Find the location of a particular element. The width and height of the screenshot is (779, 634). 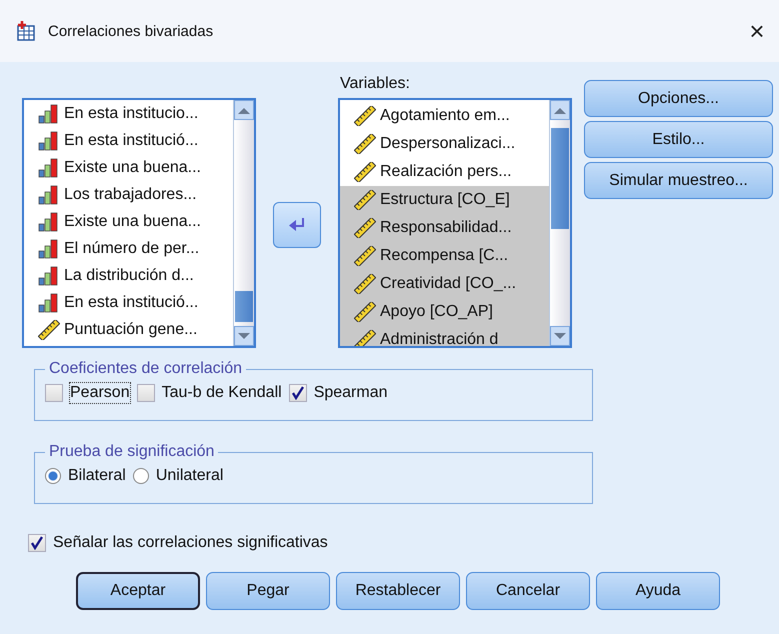

radio-label: Unilateral is located at coordinates (189, 476).